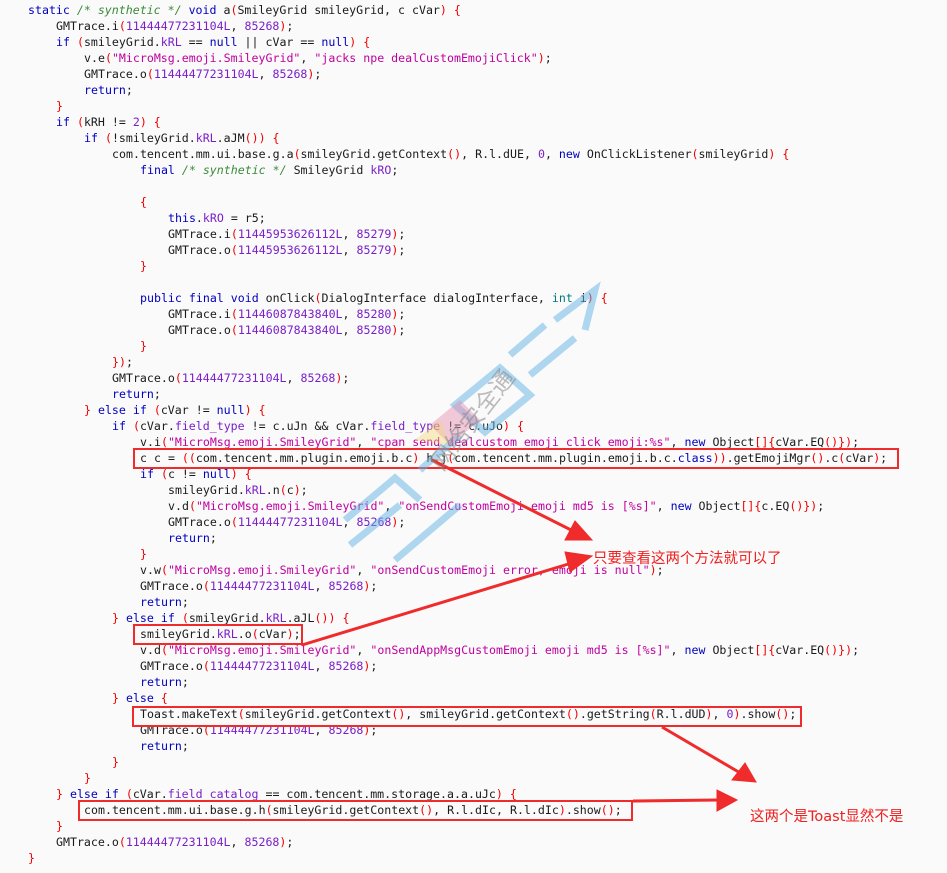 The height and width of the screenshot is (873, 947). I want to click on annotation-note-toast: 这两个是Toast显然不是, so click(827, 817).